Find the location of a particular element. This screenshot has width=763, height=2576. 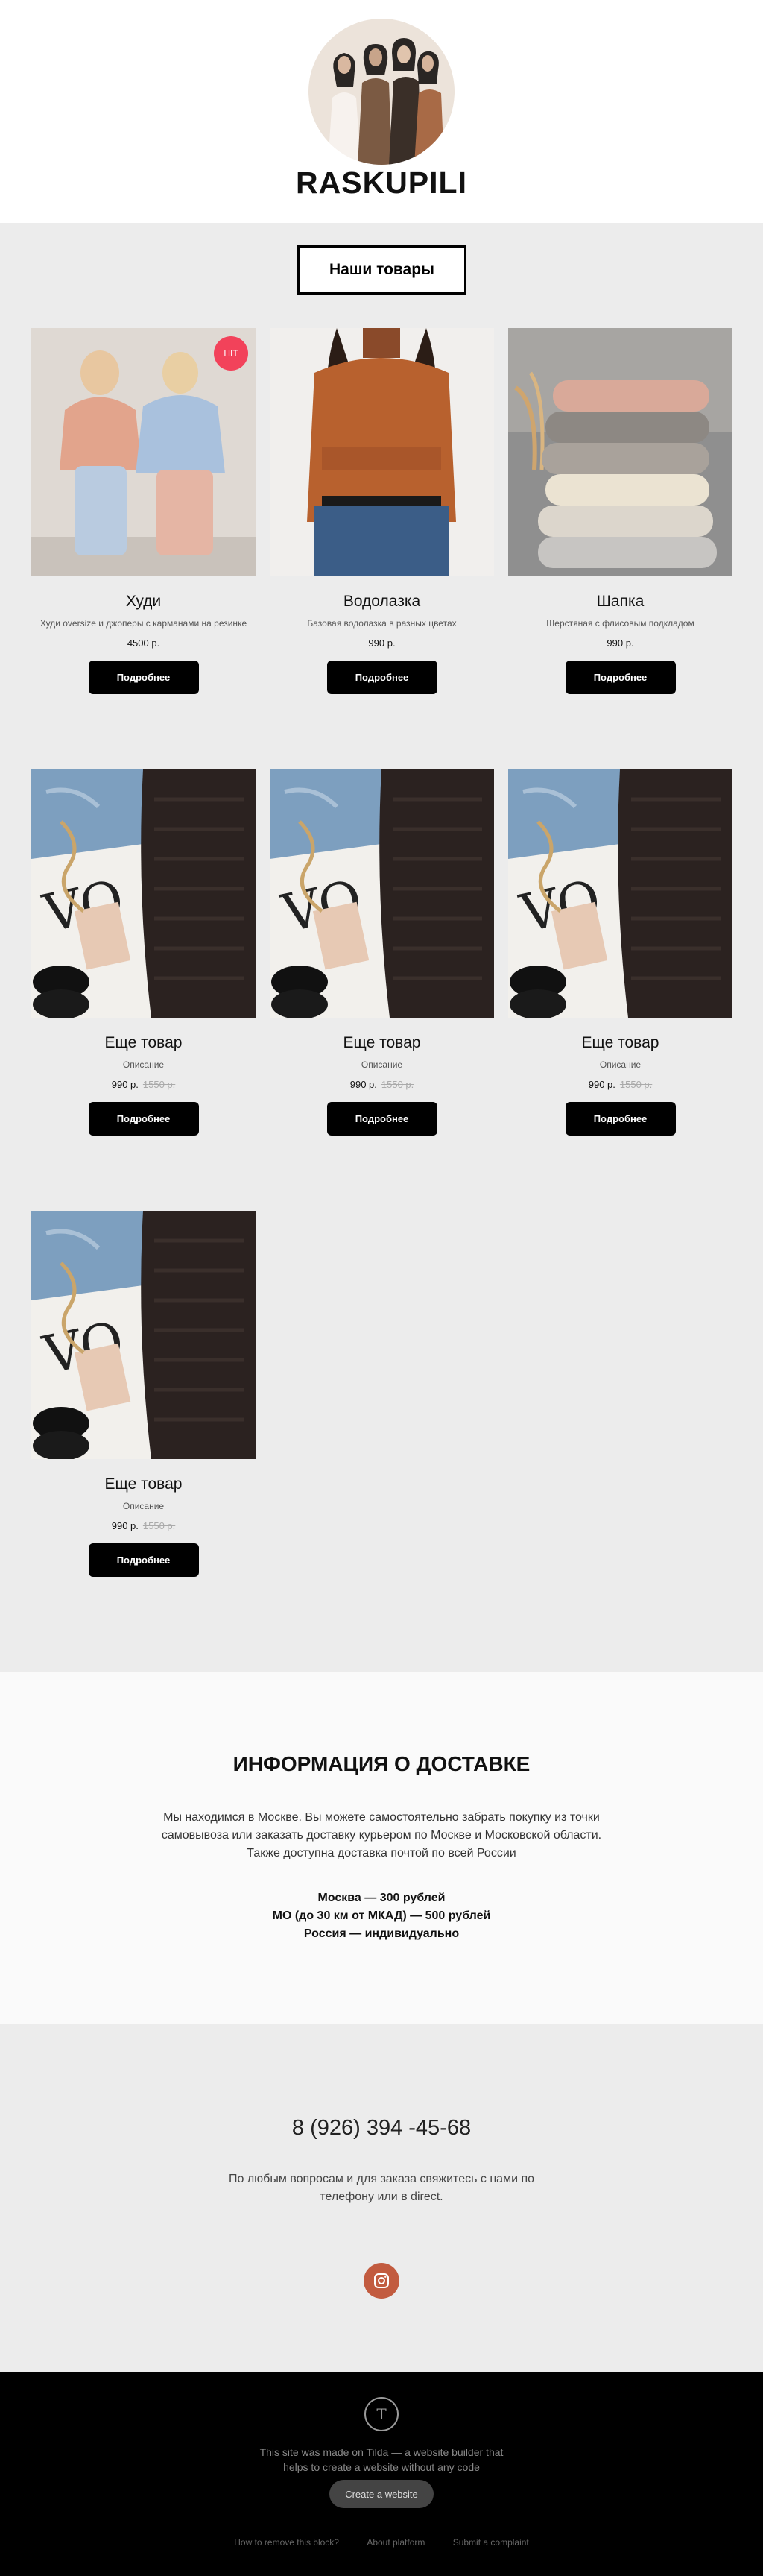

brand-logo is located at coordinates (381, 92).